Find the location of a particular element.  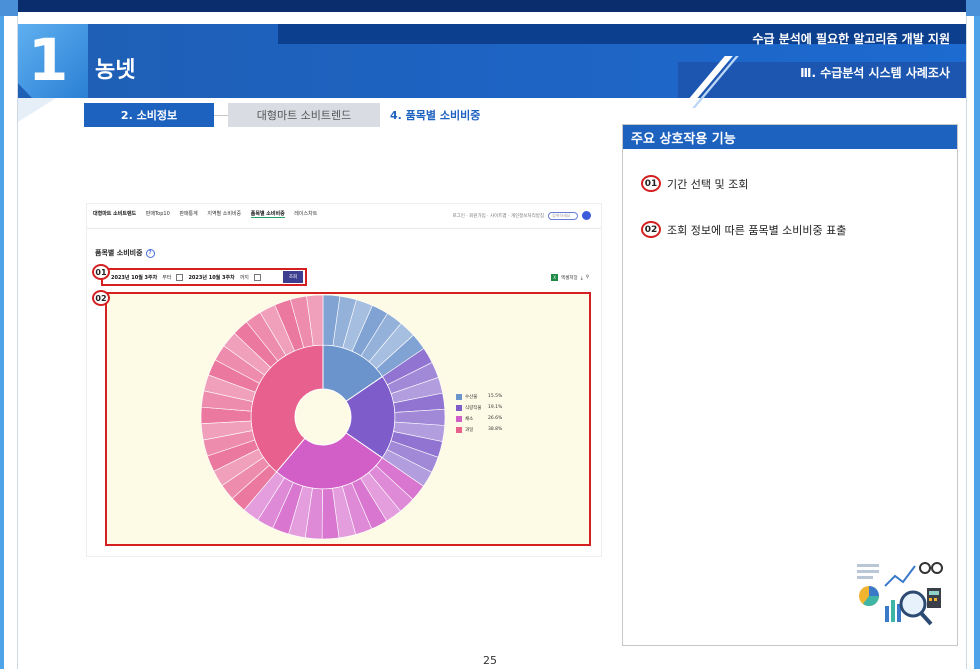

excel-export: X 엑셀저장 ⤓ ⚲ is located at coordinates (570, 277).